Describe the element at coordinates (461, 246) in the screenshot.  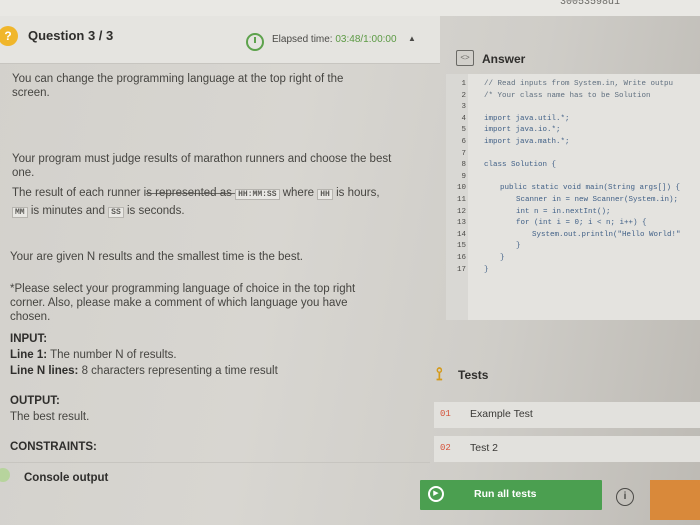
I see `line-number: 15` at that location.